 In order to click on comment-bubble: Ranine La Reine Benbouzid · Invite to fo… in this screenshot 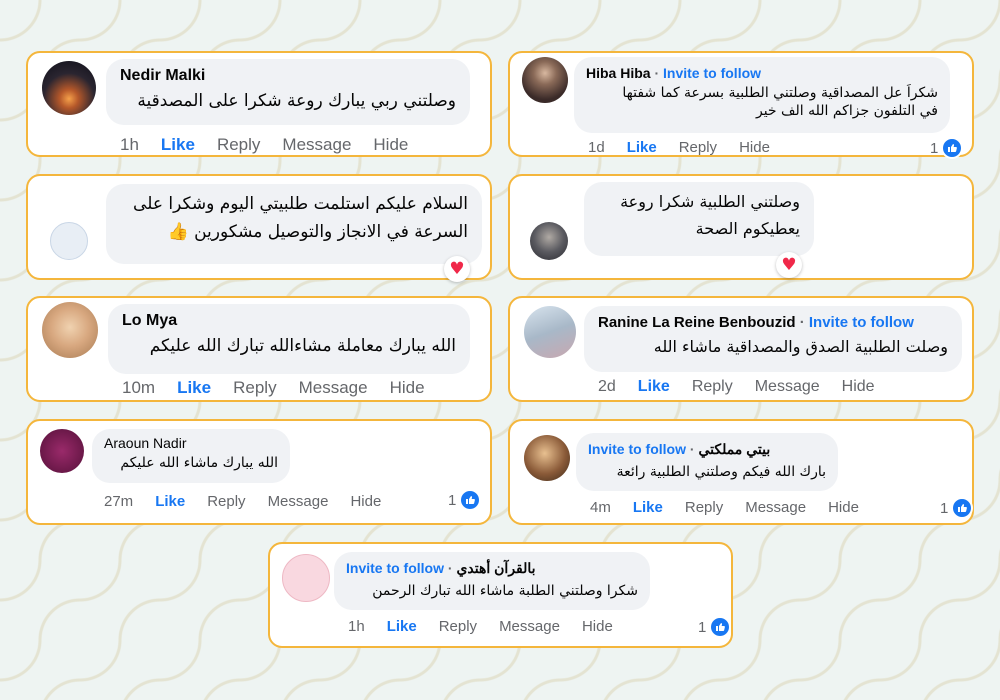, I will do `click(773, 339)`.